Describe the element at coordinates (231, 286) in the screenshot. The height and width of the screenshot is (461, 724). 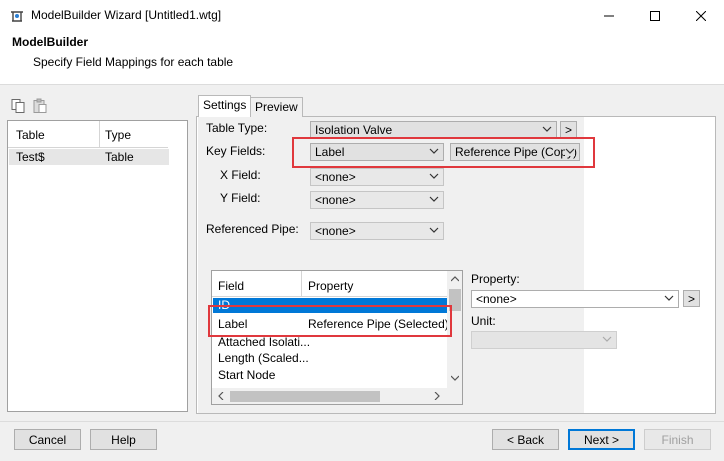
I see `column-header-field: Field` at that location.